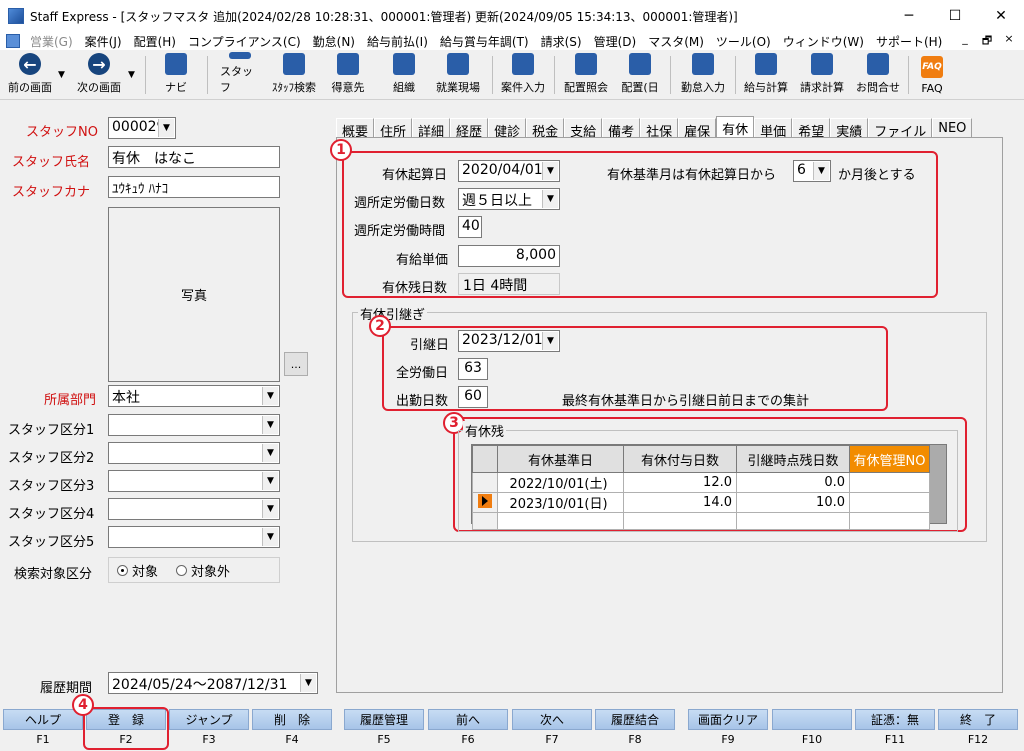 Image resolution: width=1024 pixels, height=751 pixels. What do you see at coordinates (473, 369) in the screenshot?
I see `work-days-field: 63` at bounding box center [473, 369].